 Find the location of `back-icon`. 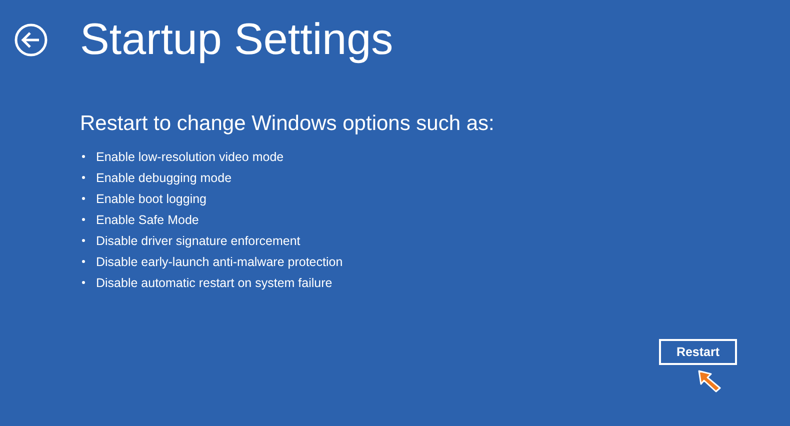

back-icon is located at coordinates (31, 40).